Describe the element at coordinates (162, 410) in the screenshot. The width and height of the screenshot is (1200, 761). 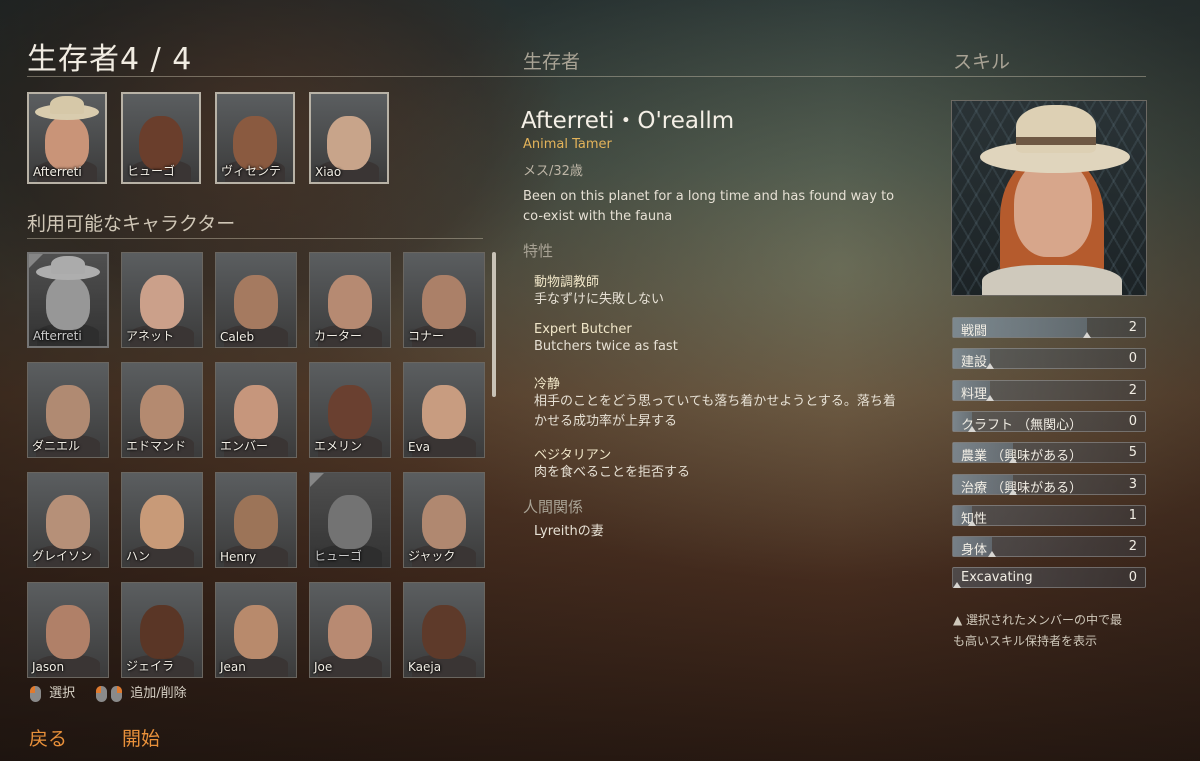
I see `character-card: エドマンド` at that location.